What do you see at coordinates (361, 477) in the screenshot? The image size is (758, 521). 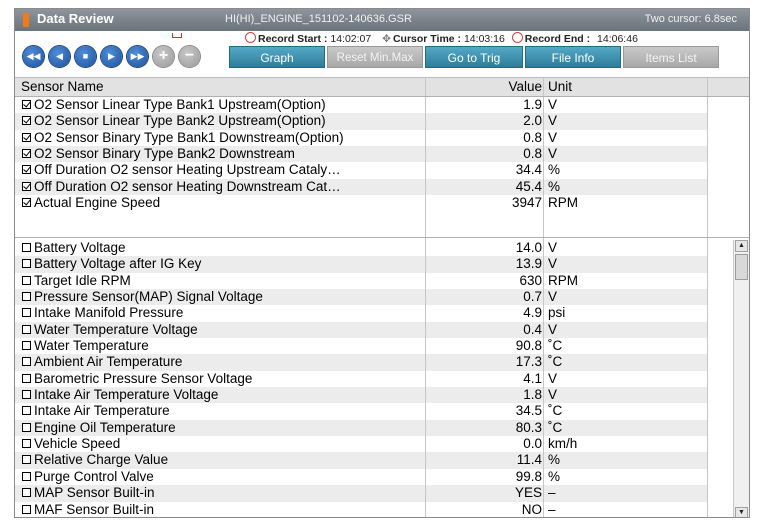 I see `sensor-row: Purge Control Valve 99.8%` at bounding box center [361, 477].